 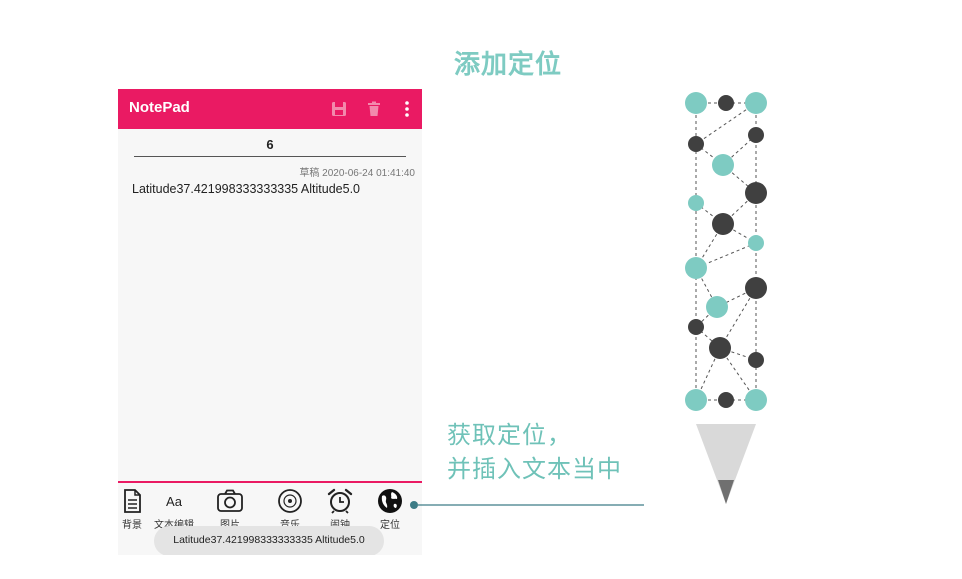 What do you see at coordinates (290, 501) in the screenshot?
I see `music-disc-icon` at bounding box center [290, 501].